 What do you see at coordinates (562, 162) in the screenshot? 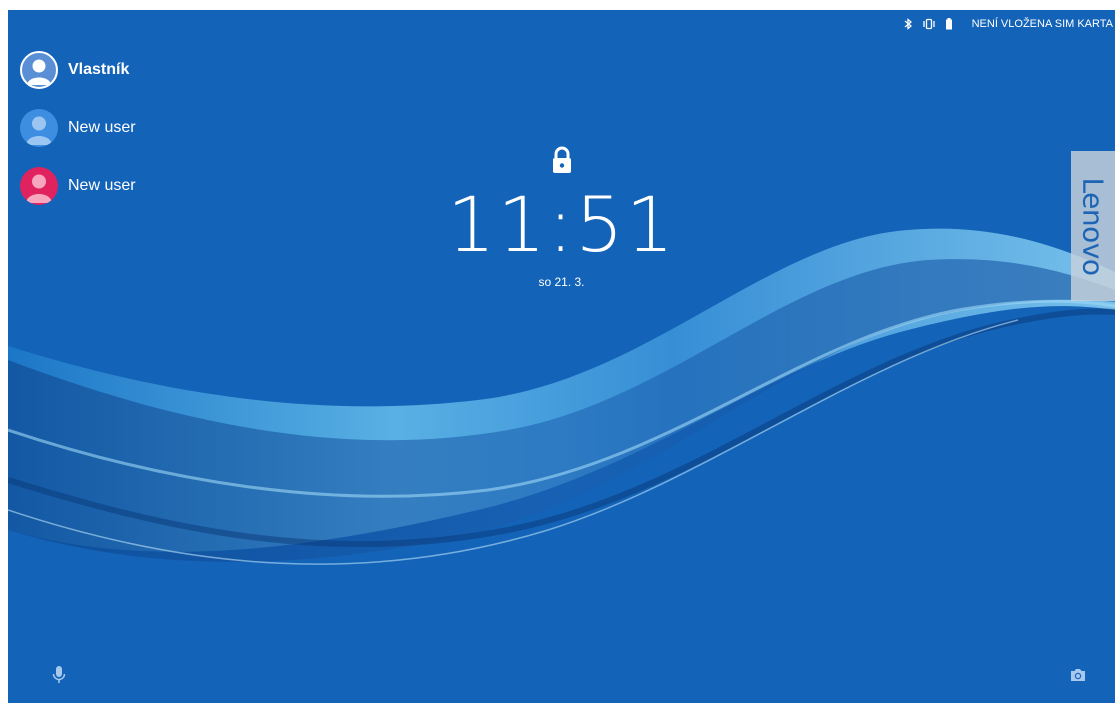
I see `lock-icon` at bounding box center [562, 162].